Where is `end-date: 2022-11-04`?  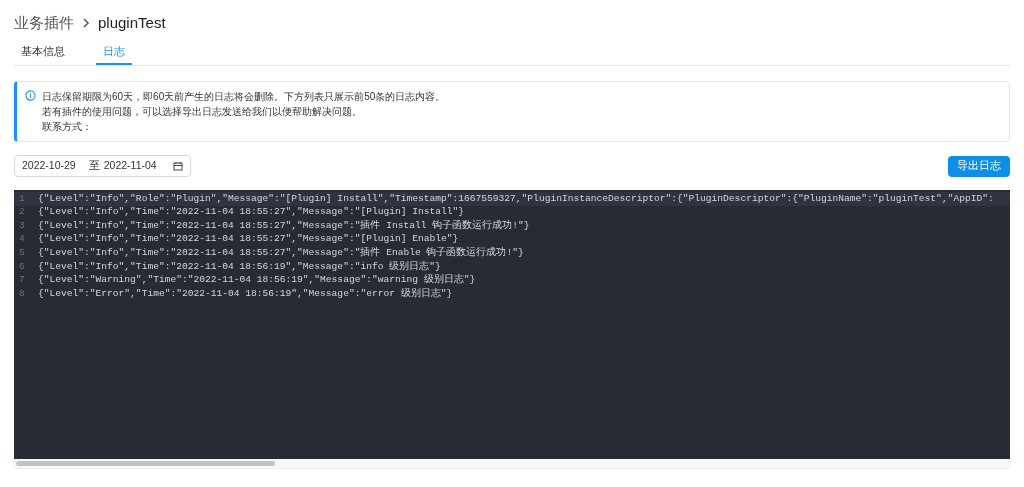 end-date: 2022-11-04 is located at coordinates (130, 166).